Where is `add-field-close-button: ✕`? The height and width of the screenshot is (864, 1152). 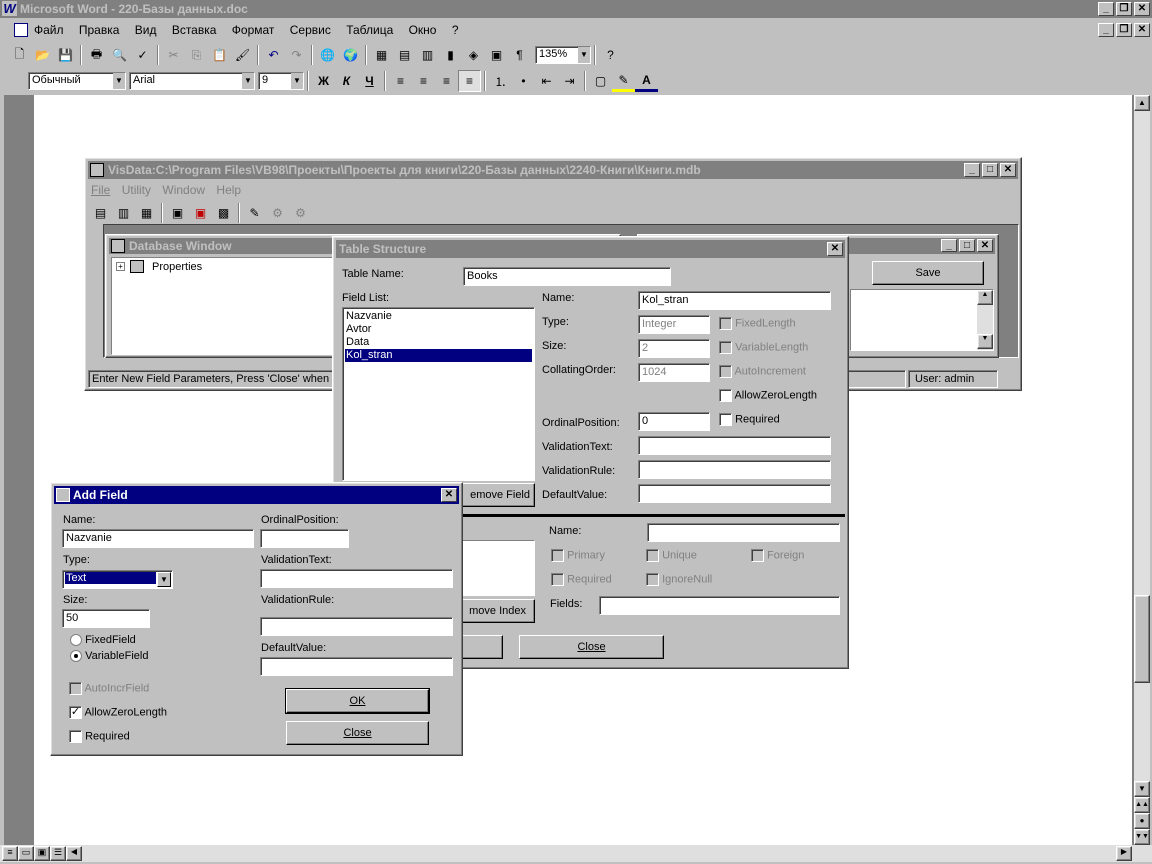 add-field-close-button: ✕ is located at coordinates (449, 495).